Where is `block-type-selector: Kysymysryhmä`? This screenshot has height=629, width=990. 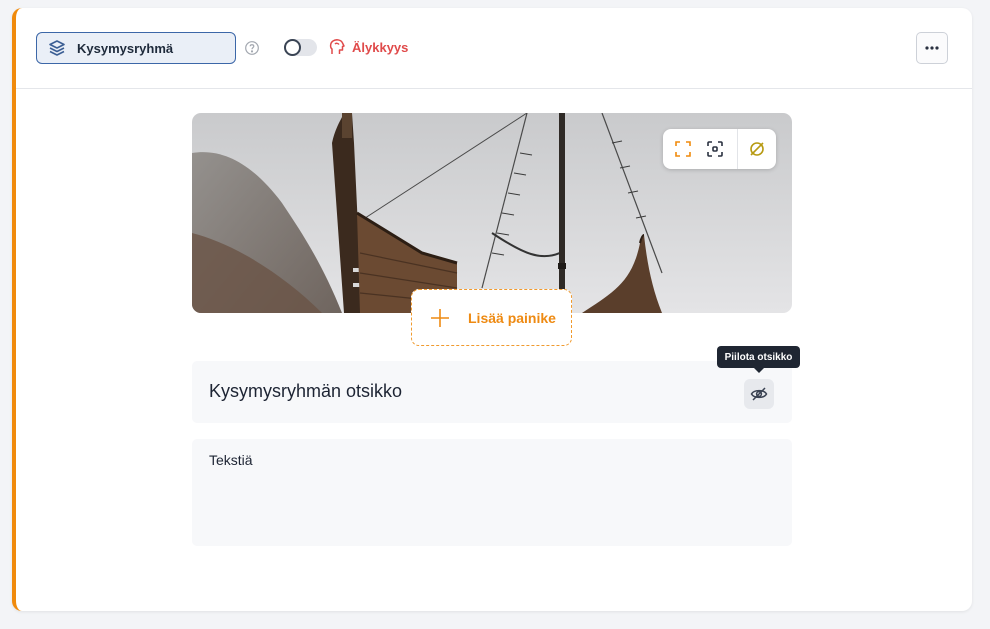 block-type-selector: Kysymysryhmä is located at coordinates (136, 48).